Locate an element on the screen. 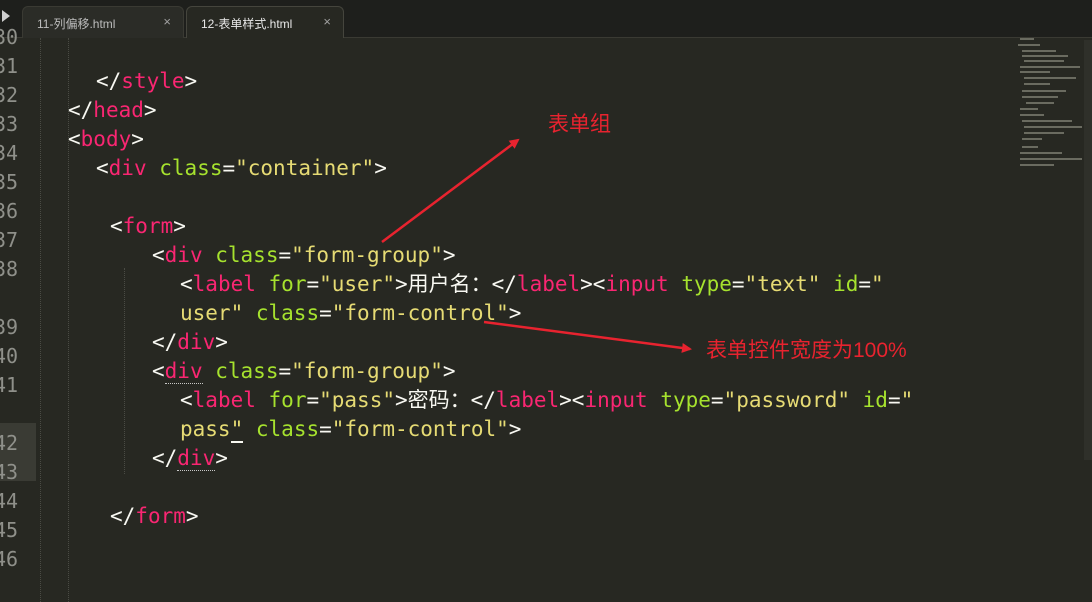  form-group-annotation: 表单组 is located at coordinates (579, 124).